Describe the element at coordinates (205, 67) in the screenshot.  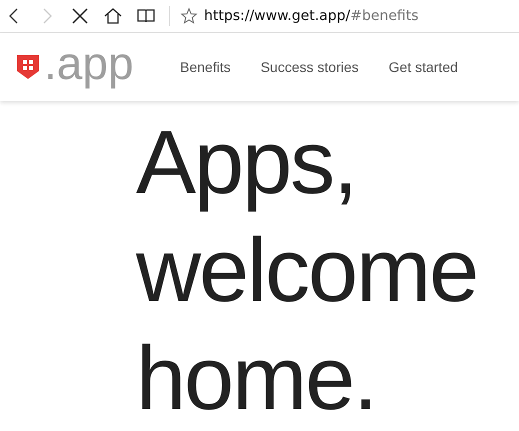
I see `nav-link: Benefits` at that location.